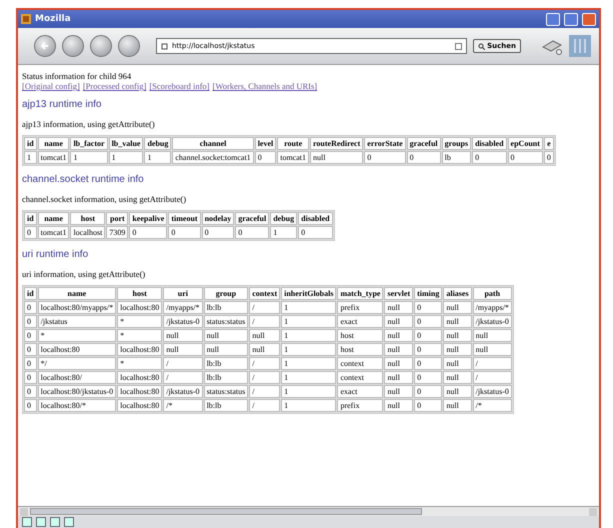  Describe the element at coordinates (77, 405) in the screenshot. I see `table-cell: localhost:80/*` at that location.